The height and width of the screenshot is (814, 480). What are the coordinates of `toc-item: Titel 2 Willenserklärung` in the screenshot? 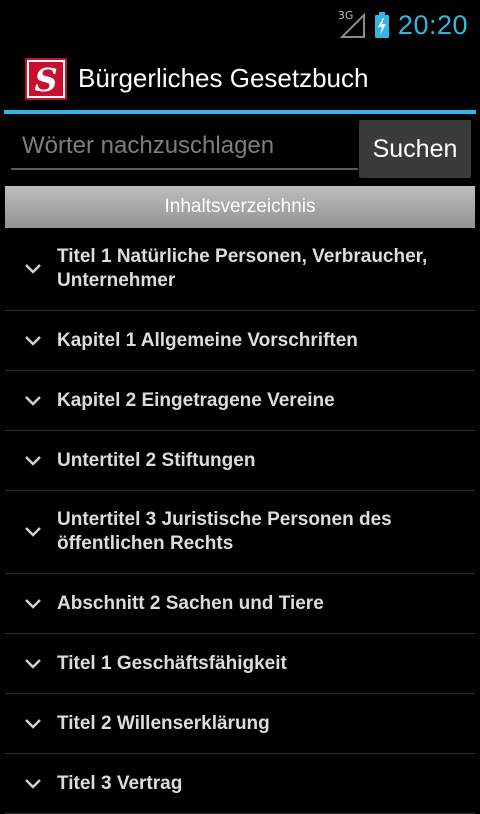 It's located at (240, 724).